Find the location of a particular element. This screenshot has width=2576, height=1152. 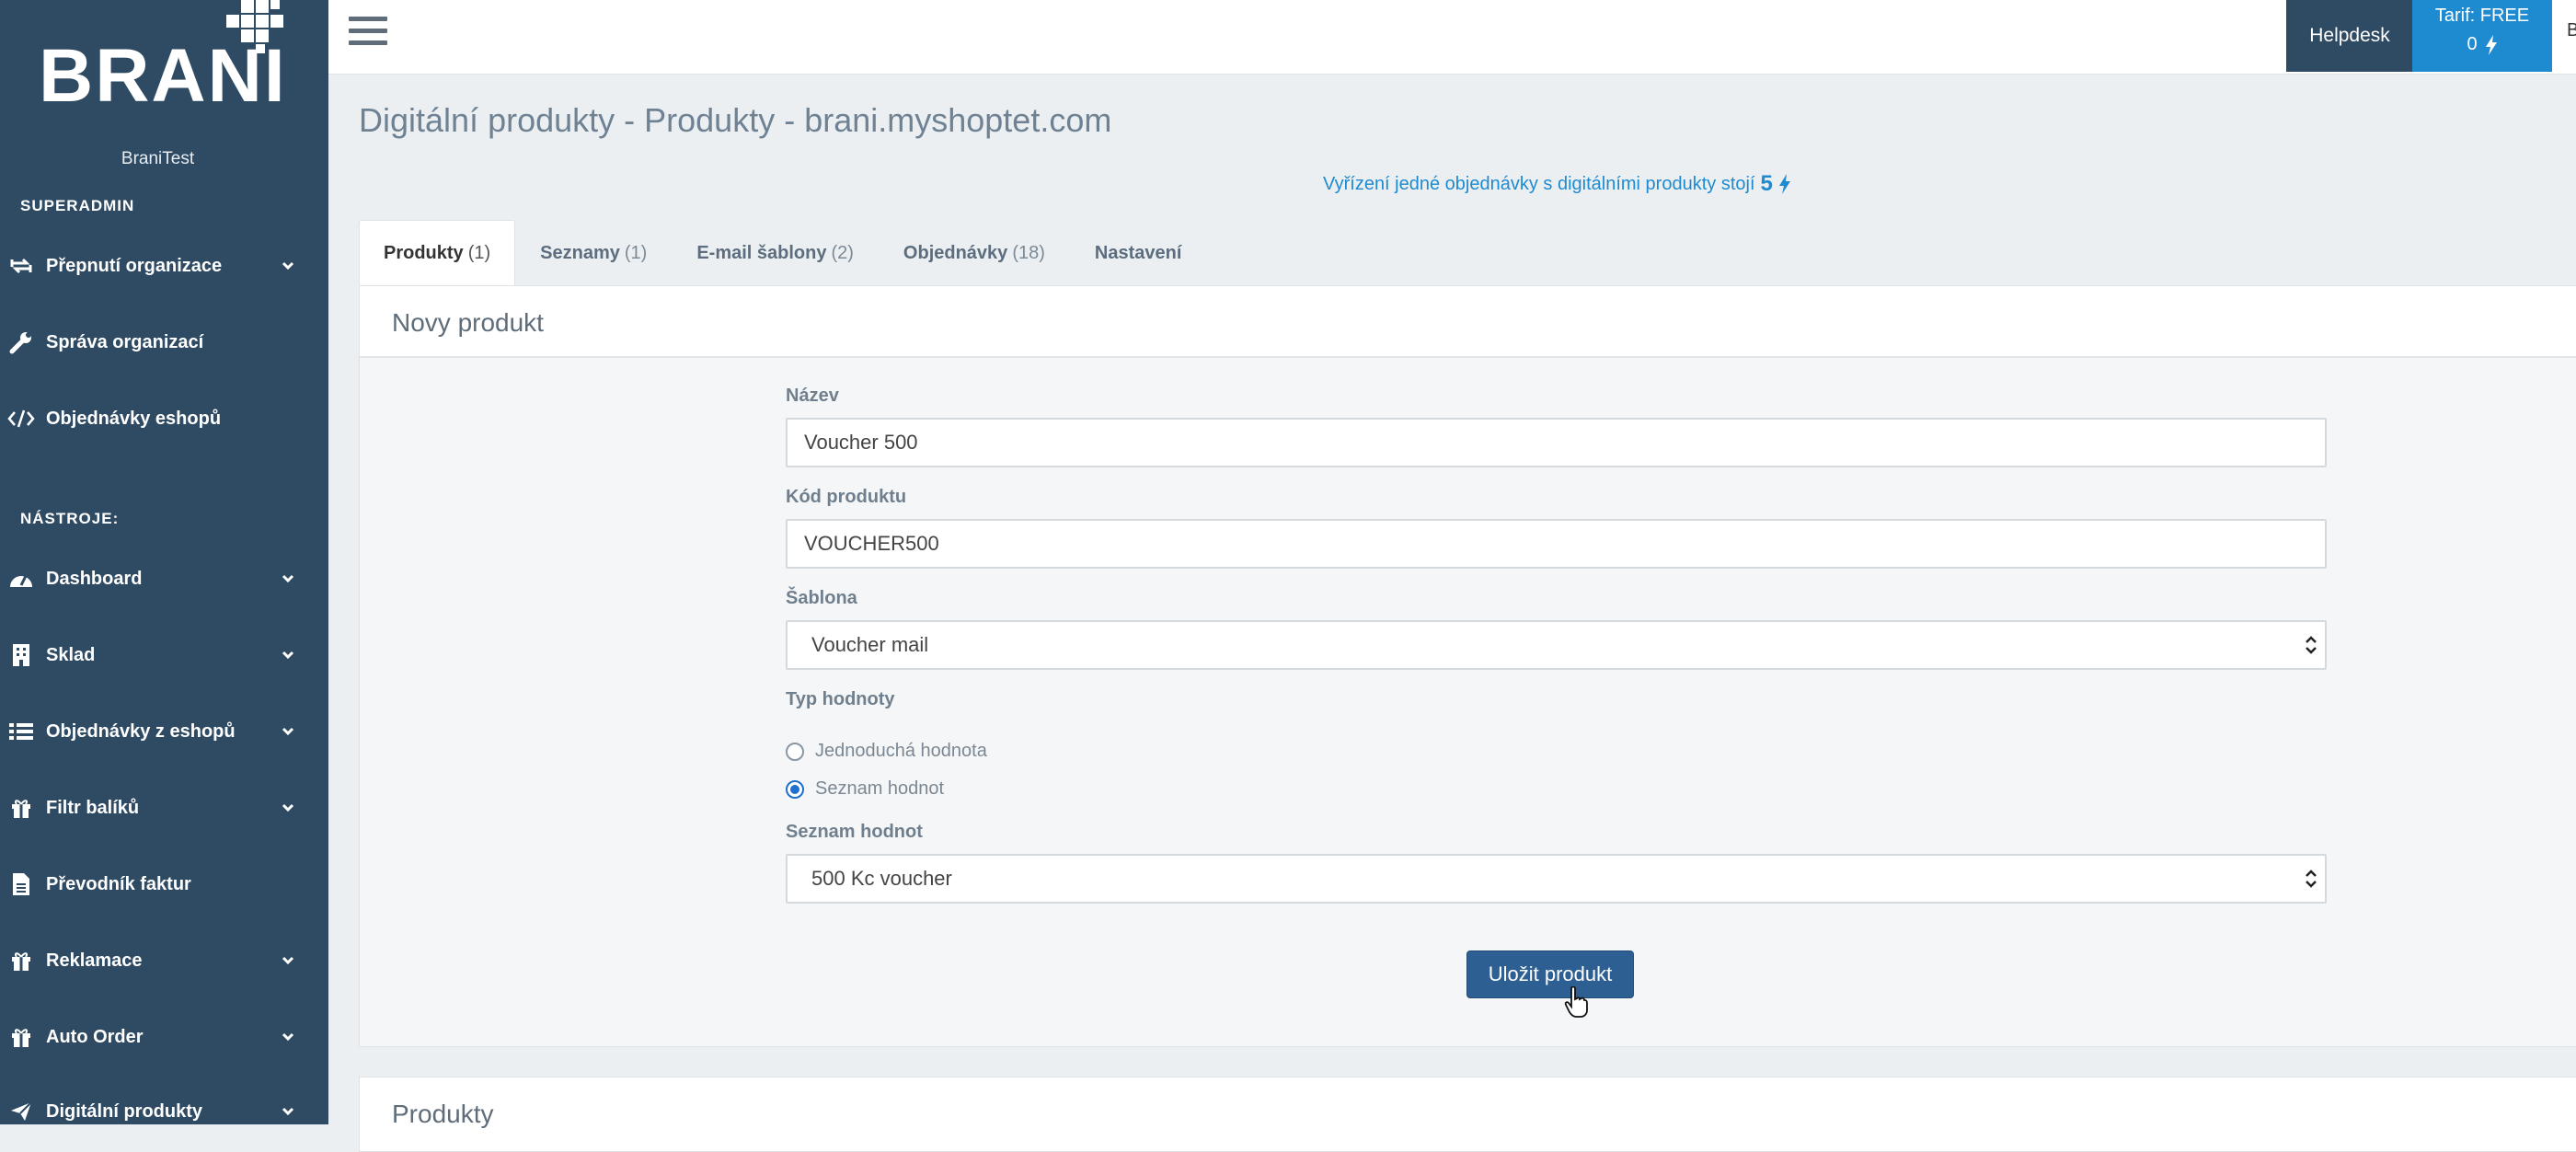

tab-orders: Objednávky (18) is located at coordinates (974, 252).